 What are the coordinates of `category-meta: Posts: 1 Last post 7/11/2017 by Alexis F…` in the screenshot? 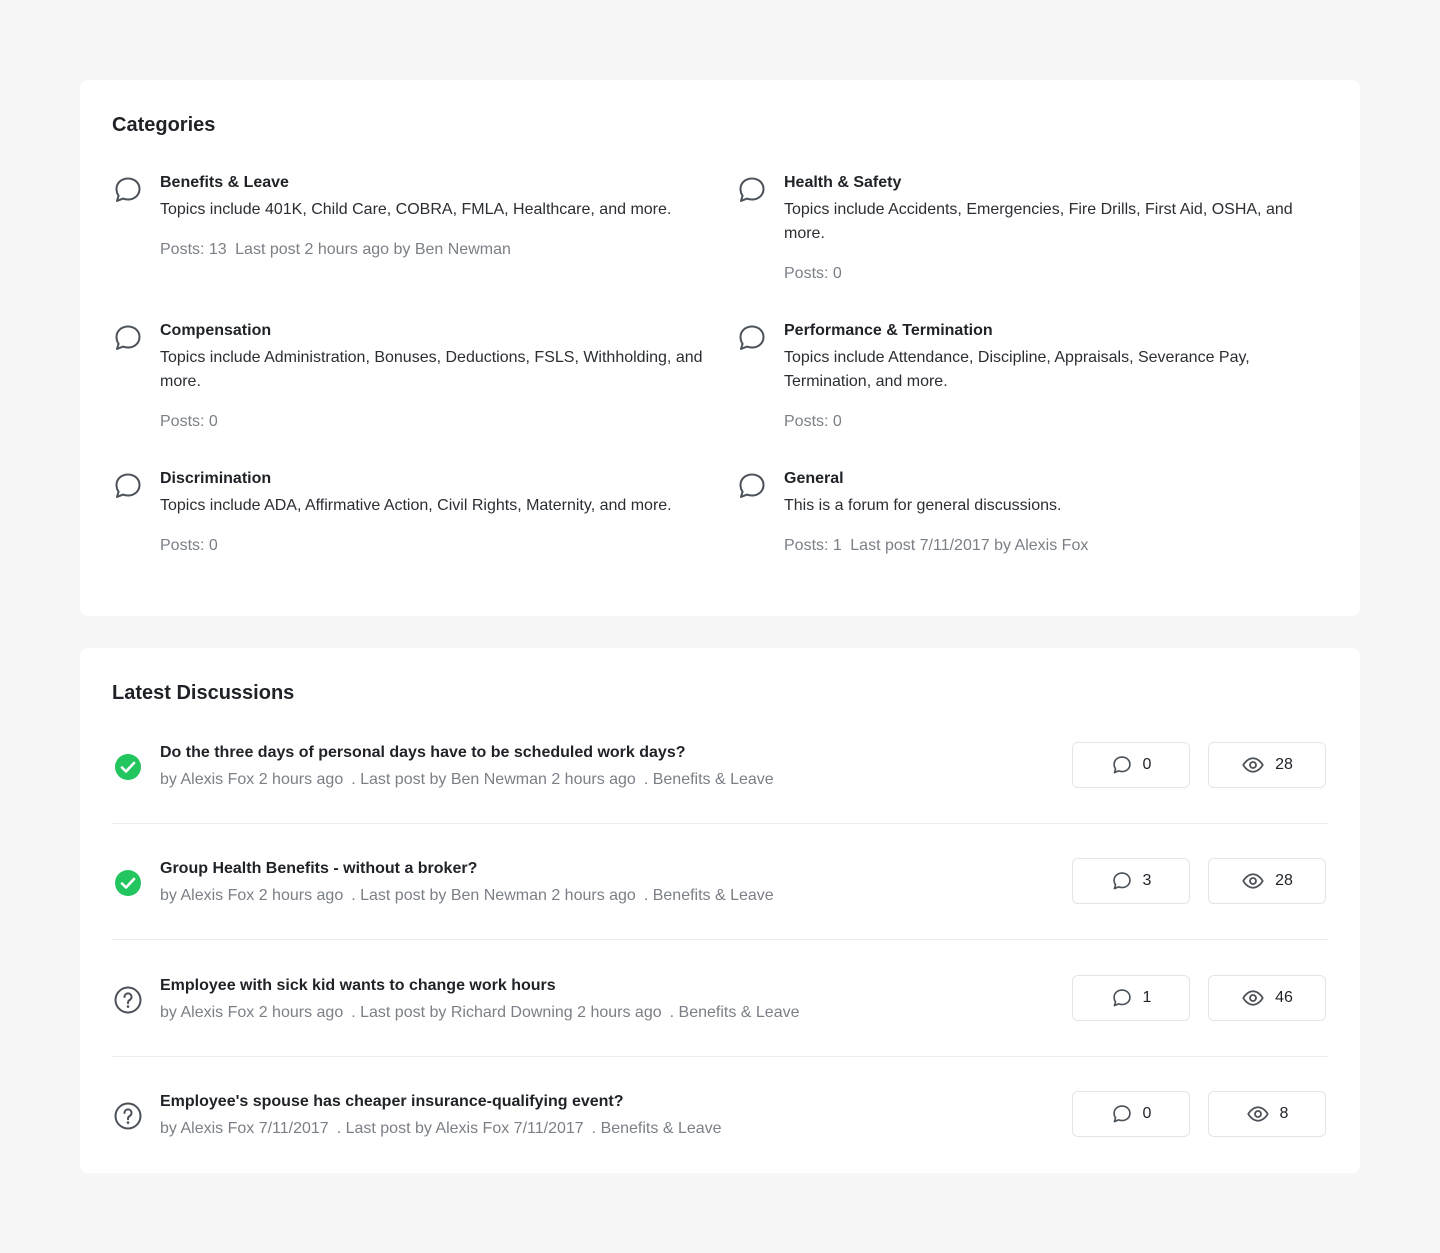 It's located at (1058, 546).